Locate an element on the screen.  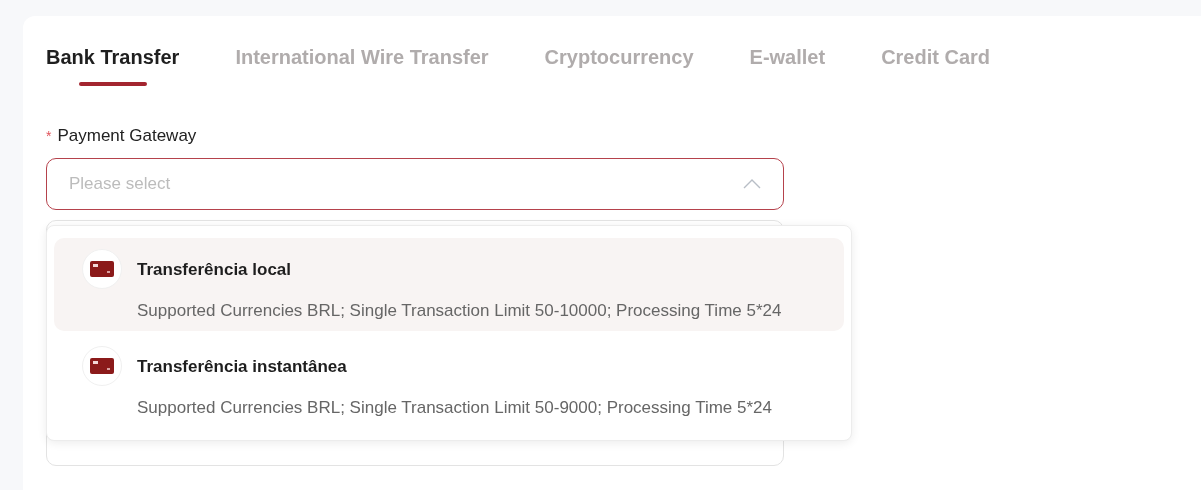
option-description: Supported Currencies BRL; Single Transaction Limit 50-10000; Processing Time 5*24 is located at coordinates (459, 311).